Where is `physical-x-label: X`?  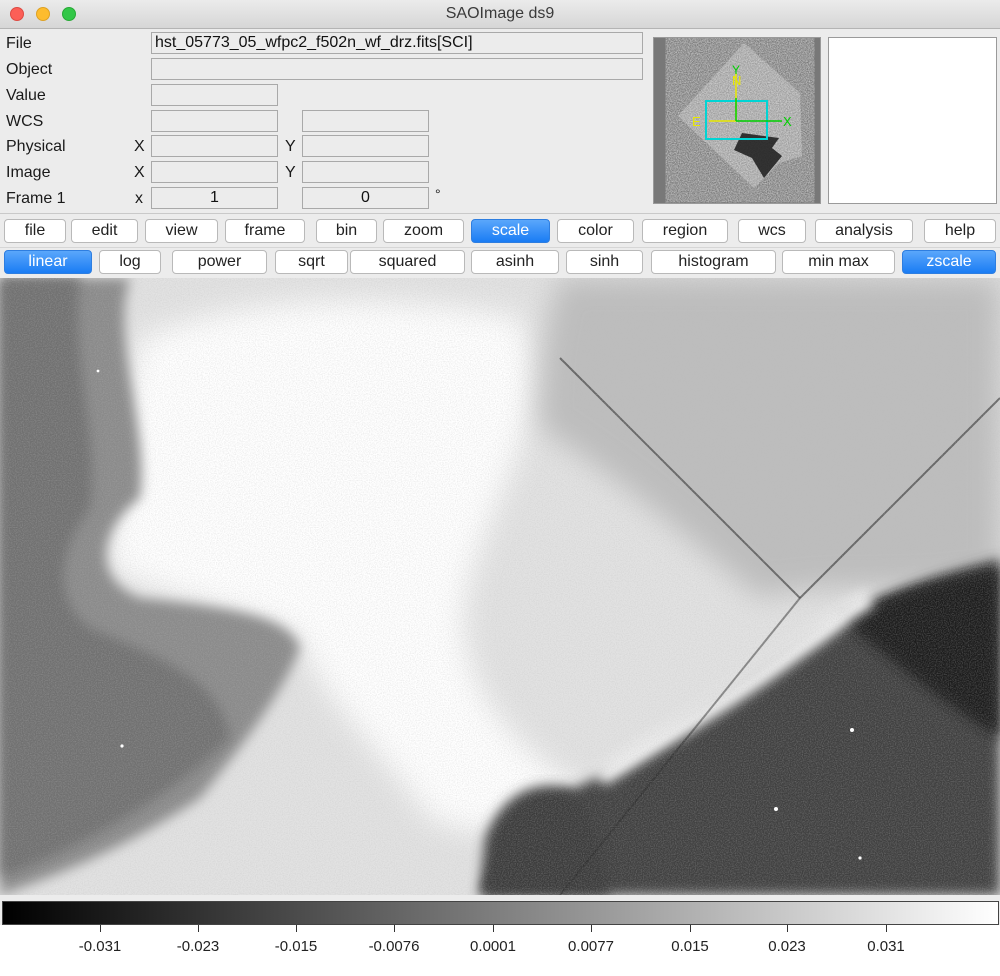 physical-x-label: X is located at coordinates (139, 146).